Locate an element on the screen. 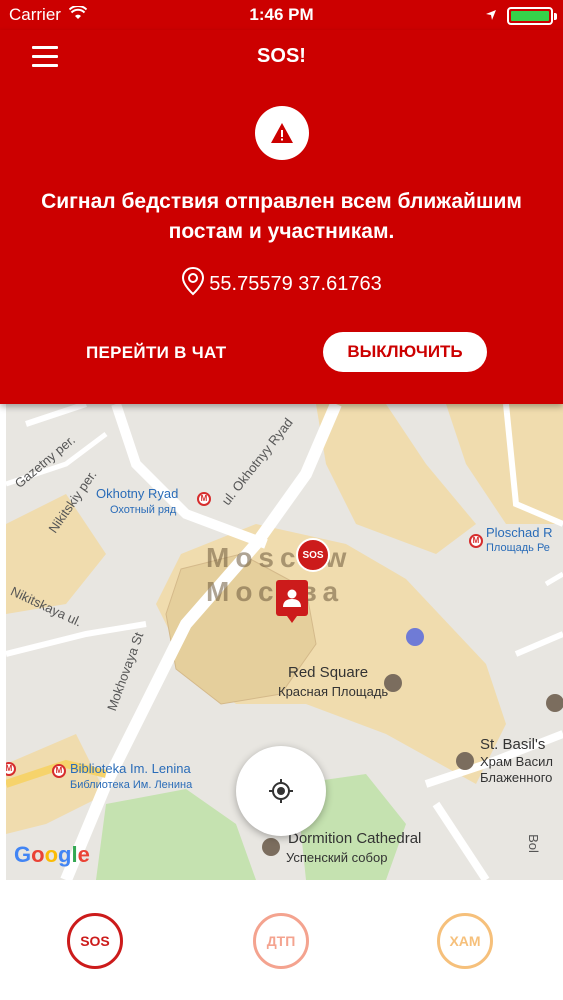 This screenshot has width=563, height=1000. coordinates-value: 55.75579 37.61763 is located at coordinates (295, 283).